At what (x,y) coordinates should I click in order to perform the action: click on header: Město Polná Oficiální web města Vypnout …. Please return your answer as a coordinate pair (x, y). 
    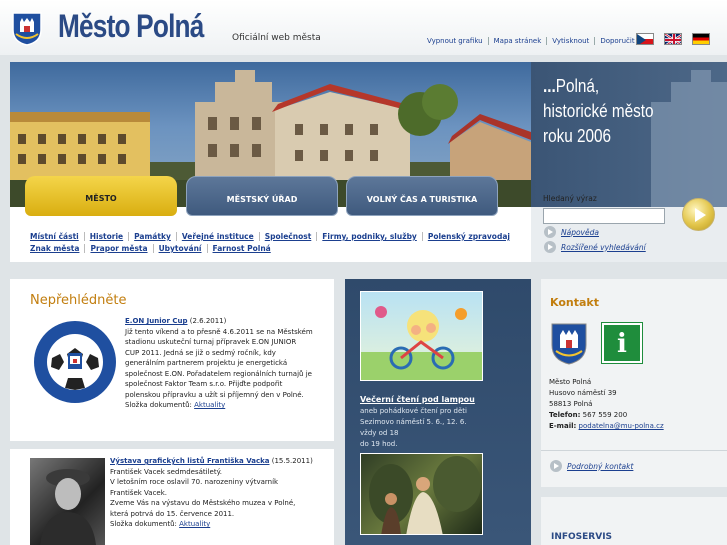
    Looking at the image, I should click on (363, 27).